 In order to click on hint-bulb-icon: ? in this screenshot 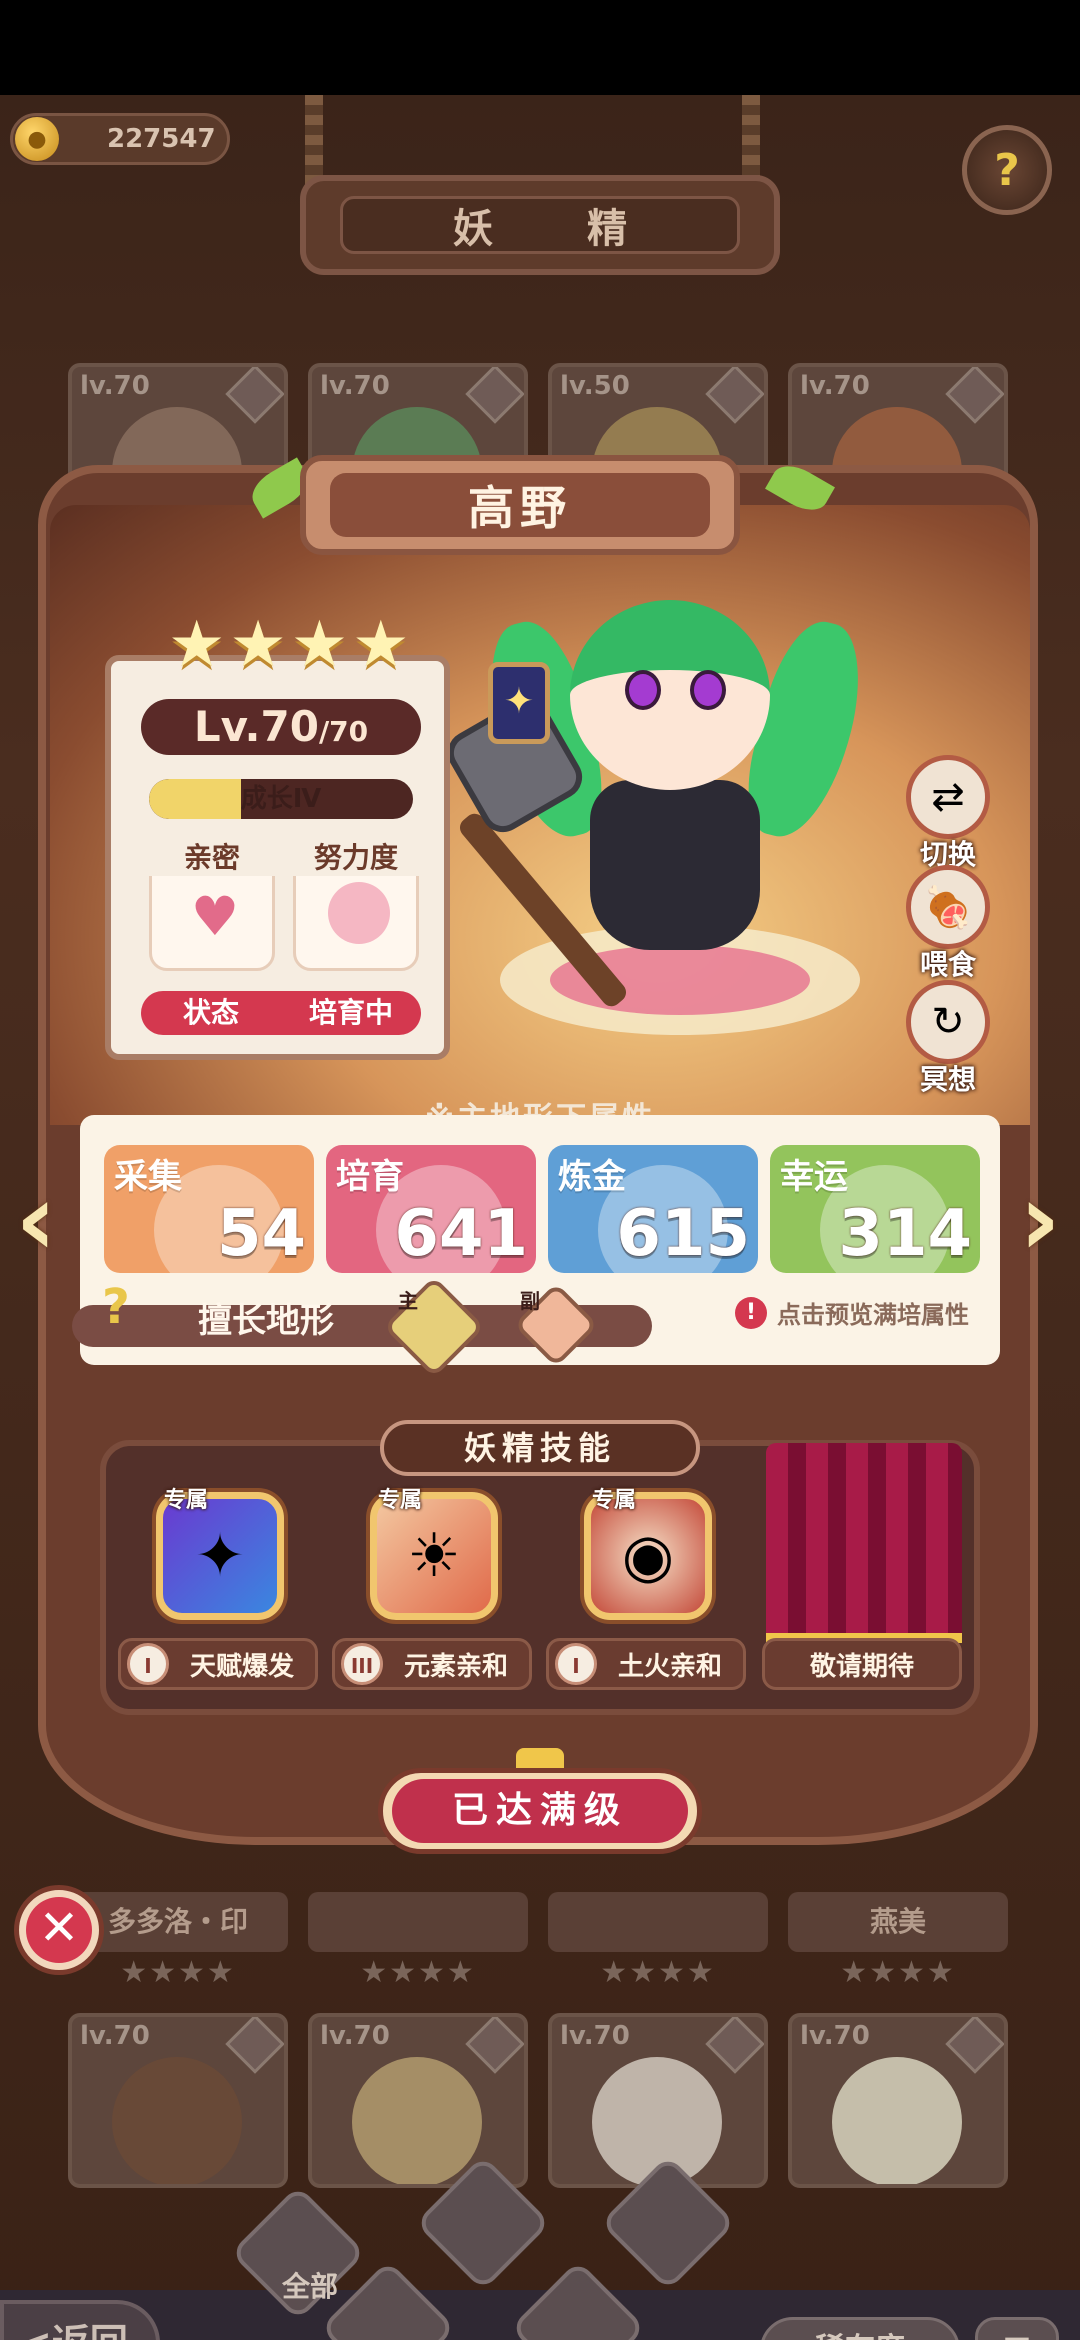, I will do `click(116, 1307)`.